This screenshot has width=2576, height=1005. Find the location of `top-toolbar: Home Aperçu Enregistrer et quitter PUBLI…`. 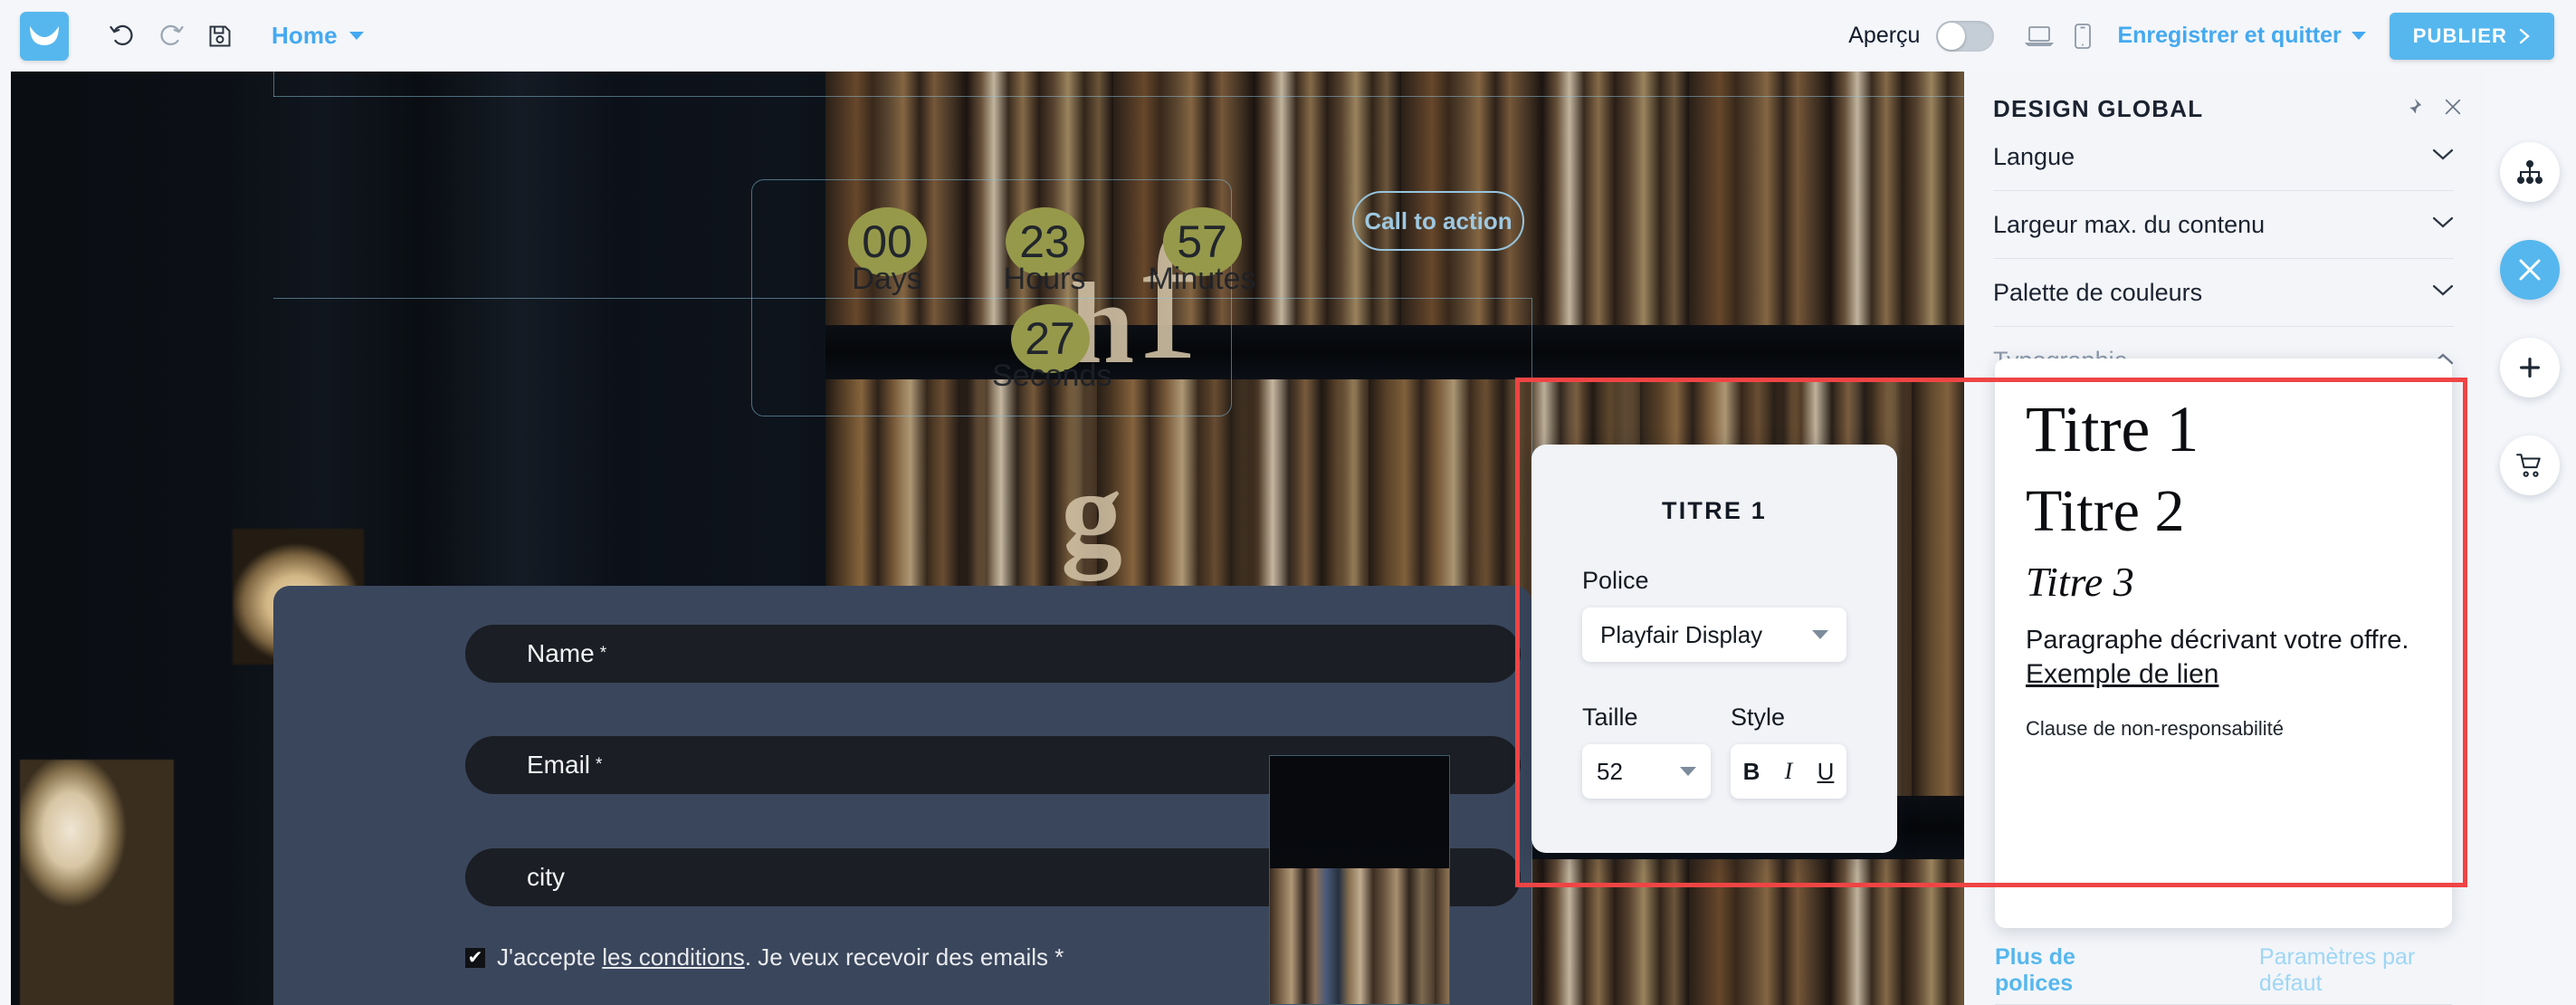

top-toolbar: Home Aperçu Enregistrer et quitter PUBLI… is located at coordinates (1288, 36).